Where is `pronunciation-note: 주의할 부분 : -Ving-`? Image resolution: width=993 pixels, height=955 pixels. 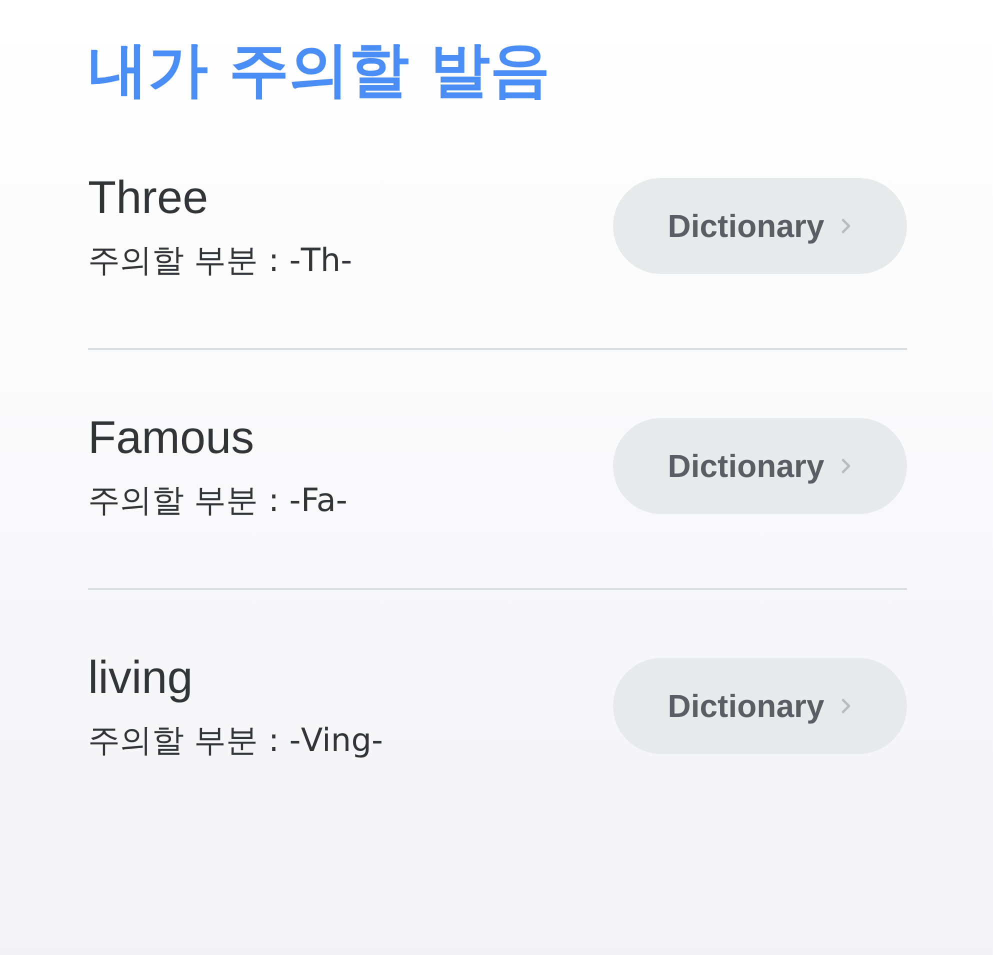 pronunciation-note: 주의할 부분 : -Ving- is located at coordinates (236, 740).